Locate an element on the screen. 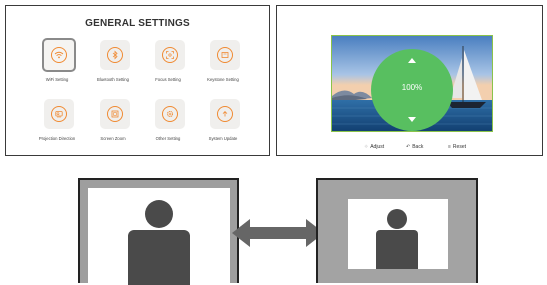  screen-zoom-tile: Screen Zoom is located at coordinates (113, 122).